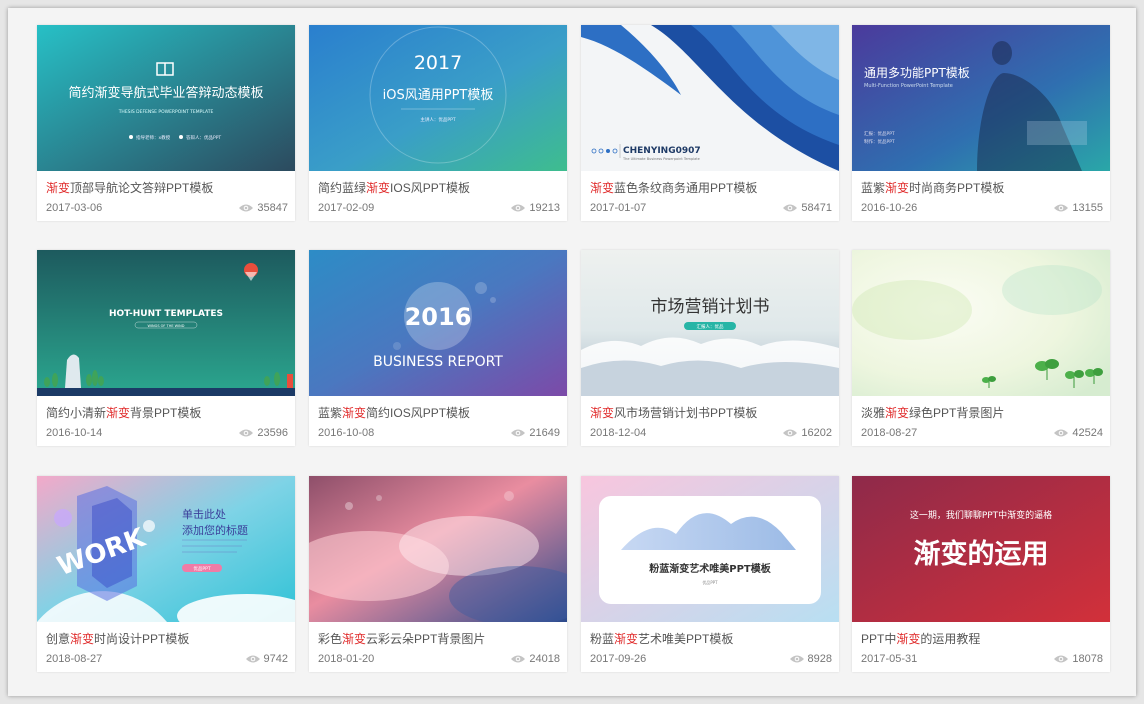 The width and height of the screenshot is (1144, 704). What do you see at coordinates (662, 151) in the screenshot?
I see `thumb-brand: CHENYING0907` at bounding box center [662, 151].